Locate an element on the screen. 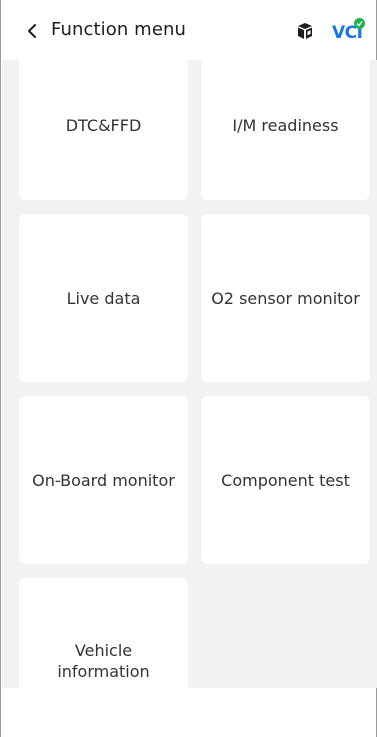 The width and height of the screenshot is (377, 737). menu-item-label: Vehicle information is located at coordinates (103, 661).